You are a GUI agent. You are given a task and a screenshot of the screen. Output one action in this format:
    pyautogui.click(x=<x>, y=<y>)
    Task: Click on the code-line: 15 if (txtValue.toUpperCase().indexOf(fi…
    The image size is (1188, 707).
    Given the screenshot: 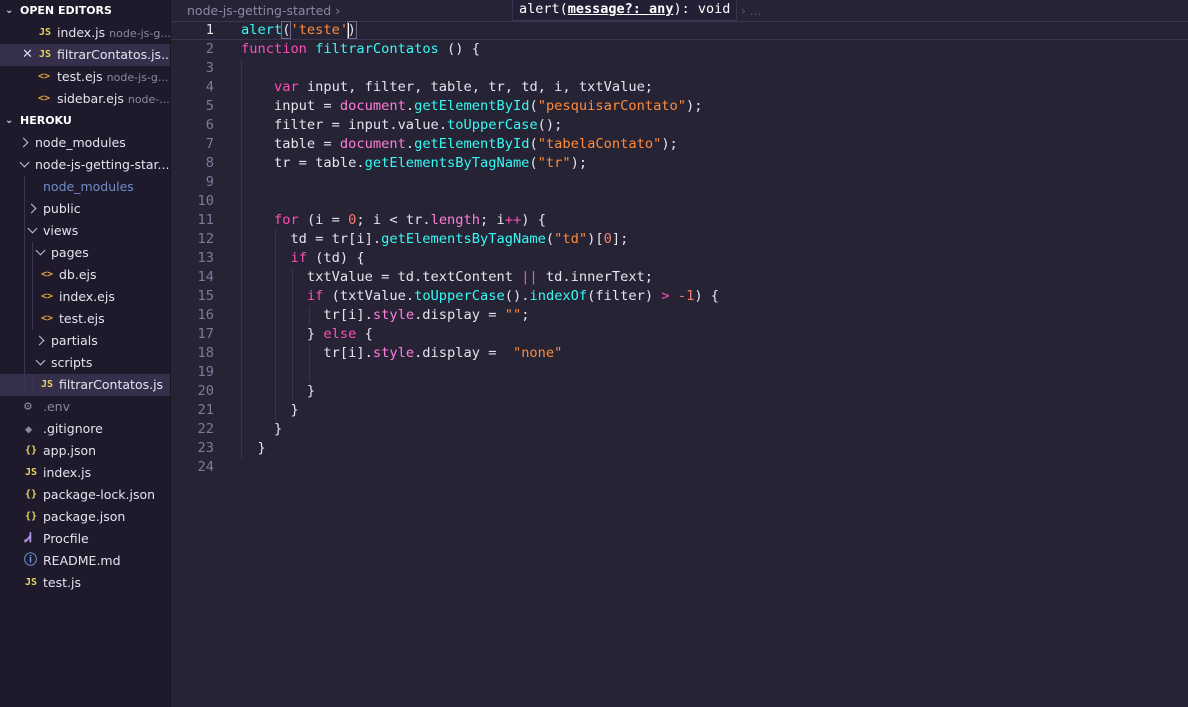 What is the action you would take?
    pyautogui.click(x=679, y=296)
    